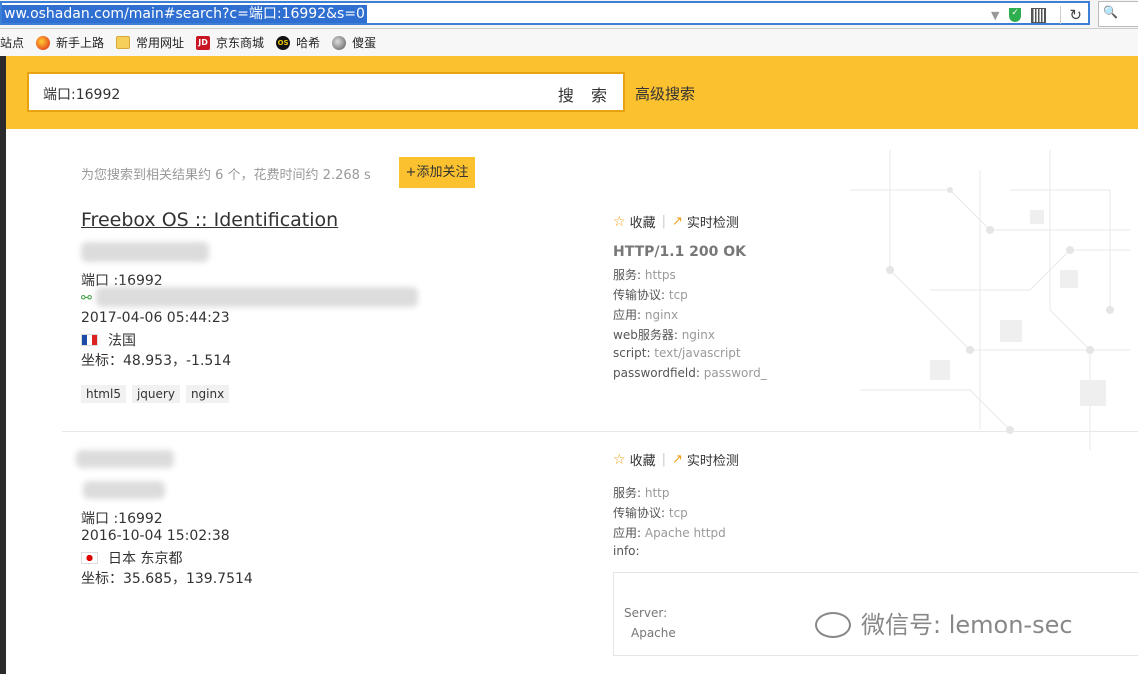 Image resolution: width=1138 pixels, height=674 pixels. Describe the element at coordinates (203, 42) in the screenshot. I see `jd-icon: JD` at that location.